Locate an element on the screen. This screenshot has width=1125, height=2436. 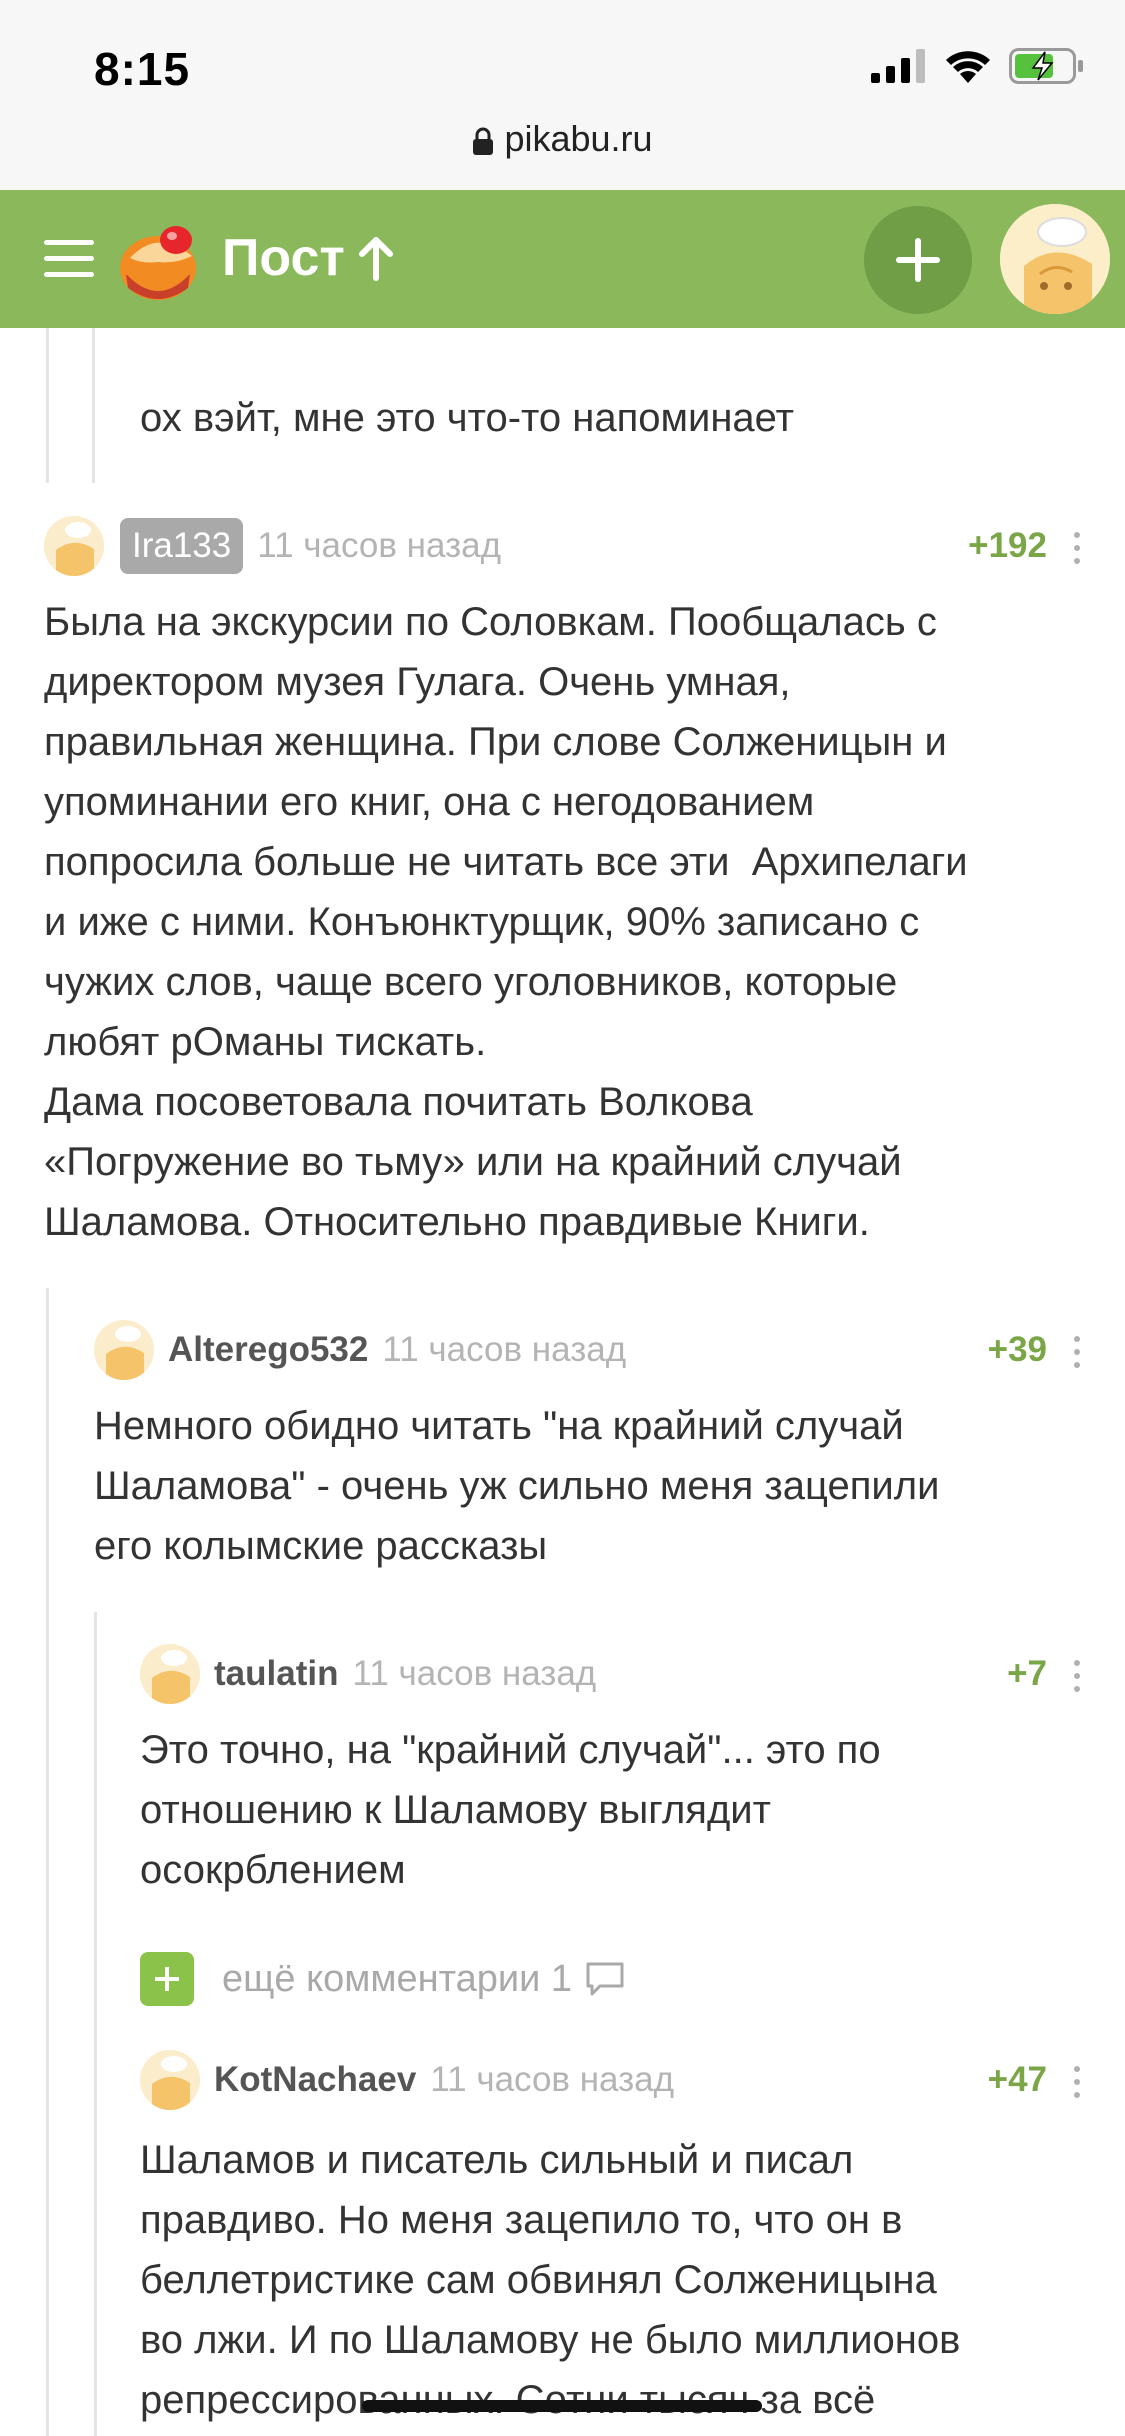
comment-header: taulatin 11 часов назад is located at coordinates (368, 1674).